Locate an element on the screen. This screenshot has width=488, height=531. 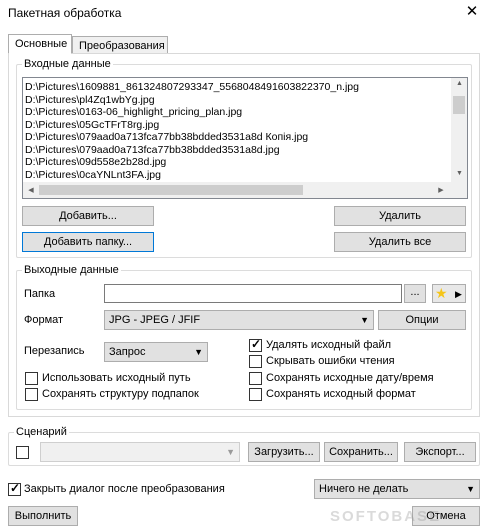
scroll-left-icon: ◀ is located at coordinates (31, 190).